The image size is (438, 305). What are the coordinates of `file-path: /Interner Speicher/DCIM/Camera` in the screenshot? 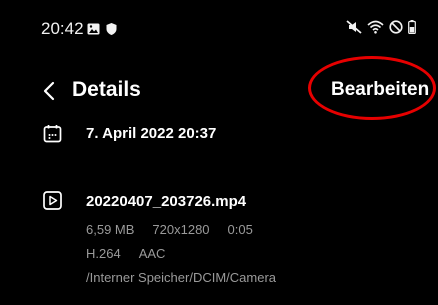 It's located at (181, 277).